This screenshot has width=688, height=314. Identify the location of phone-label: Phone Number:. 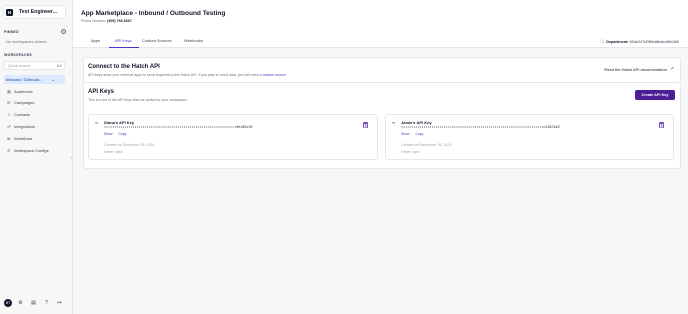
(94, 21).